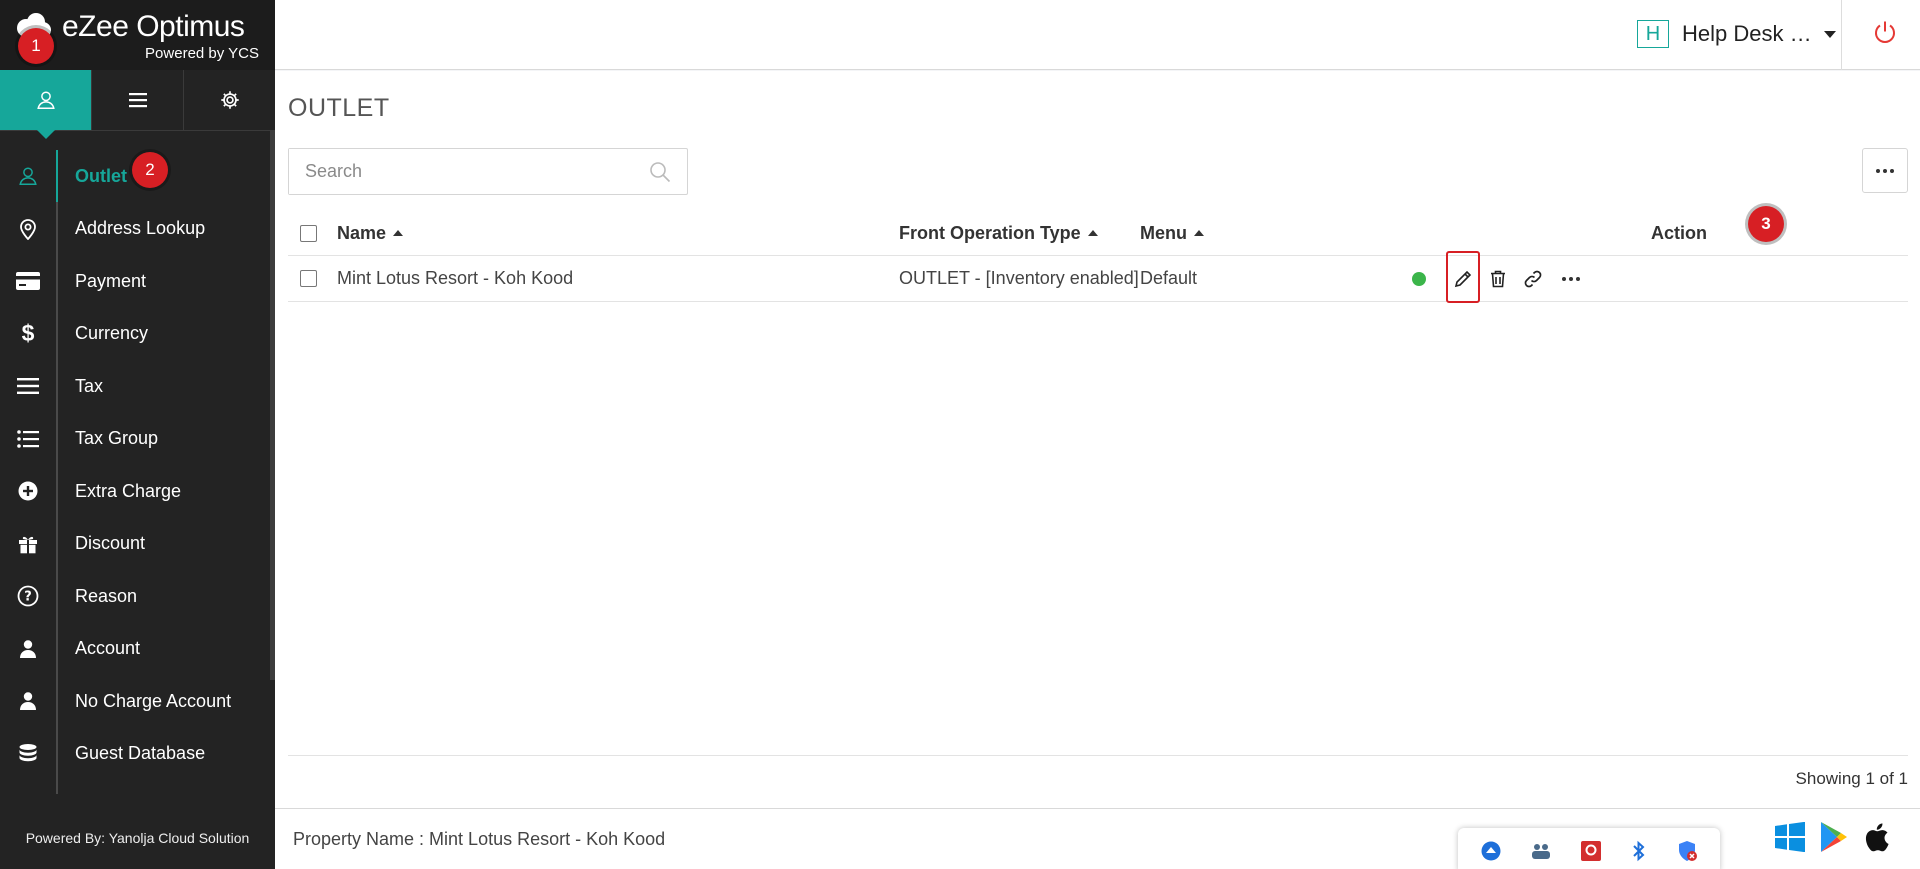 The width and height of the screenshot is (1920, 869). I want to click on brand-name: eZee Optimus, so click(153, 26).